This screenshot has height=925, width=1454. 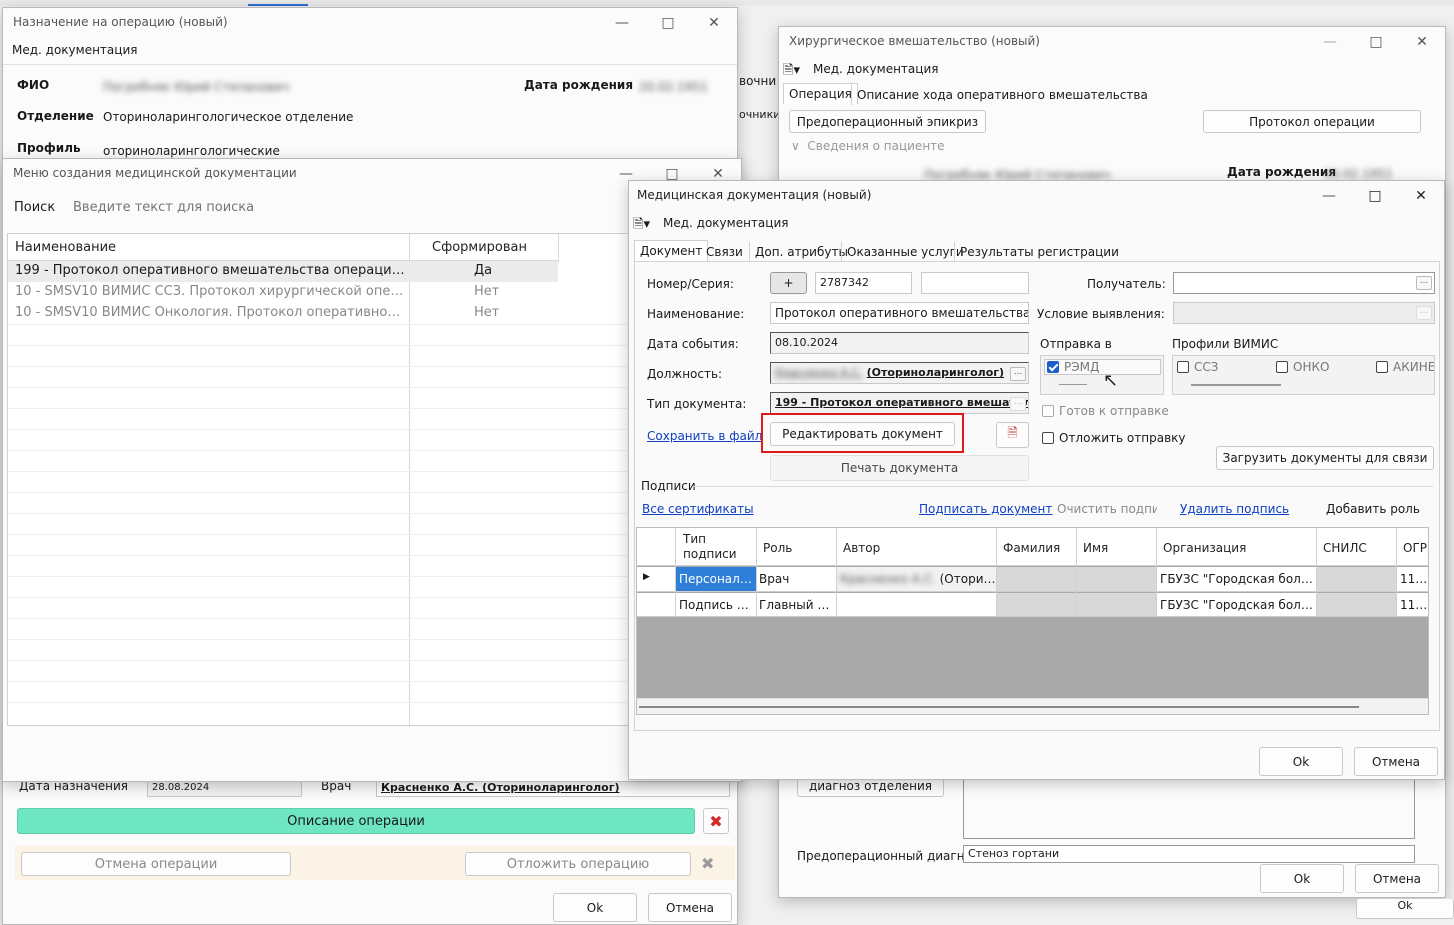 What do you see at coordinates (65, 247) in the screenshot?
I see `col-name-header: Наименование` at bounding box center [65, 247].